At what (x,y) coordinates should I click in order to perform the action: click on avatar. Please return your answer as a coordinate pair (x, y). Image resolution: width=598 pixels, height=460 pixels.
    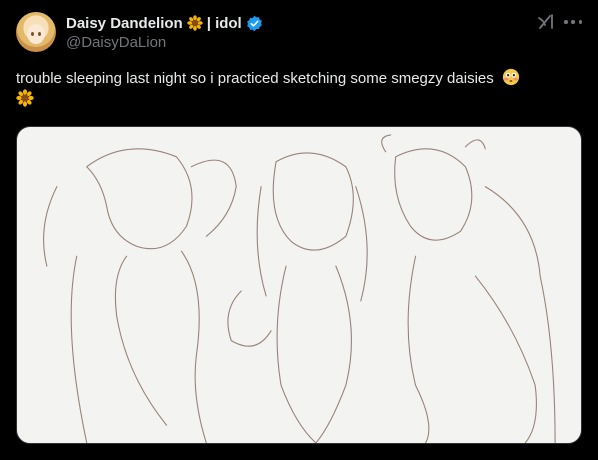
    Looking at the image, I should click on (36, 32).